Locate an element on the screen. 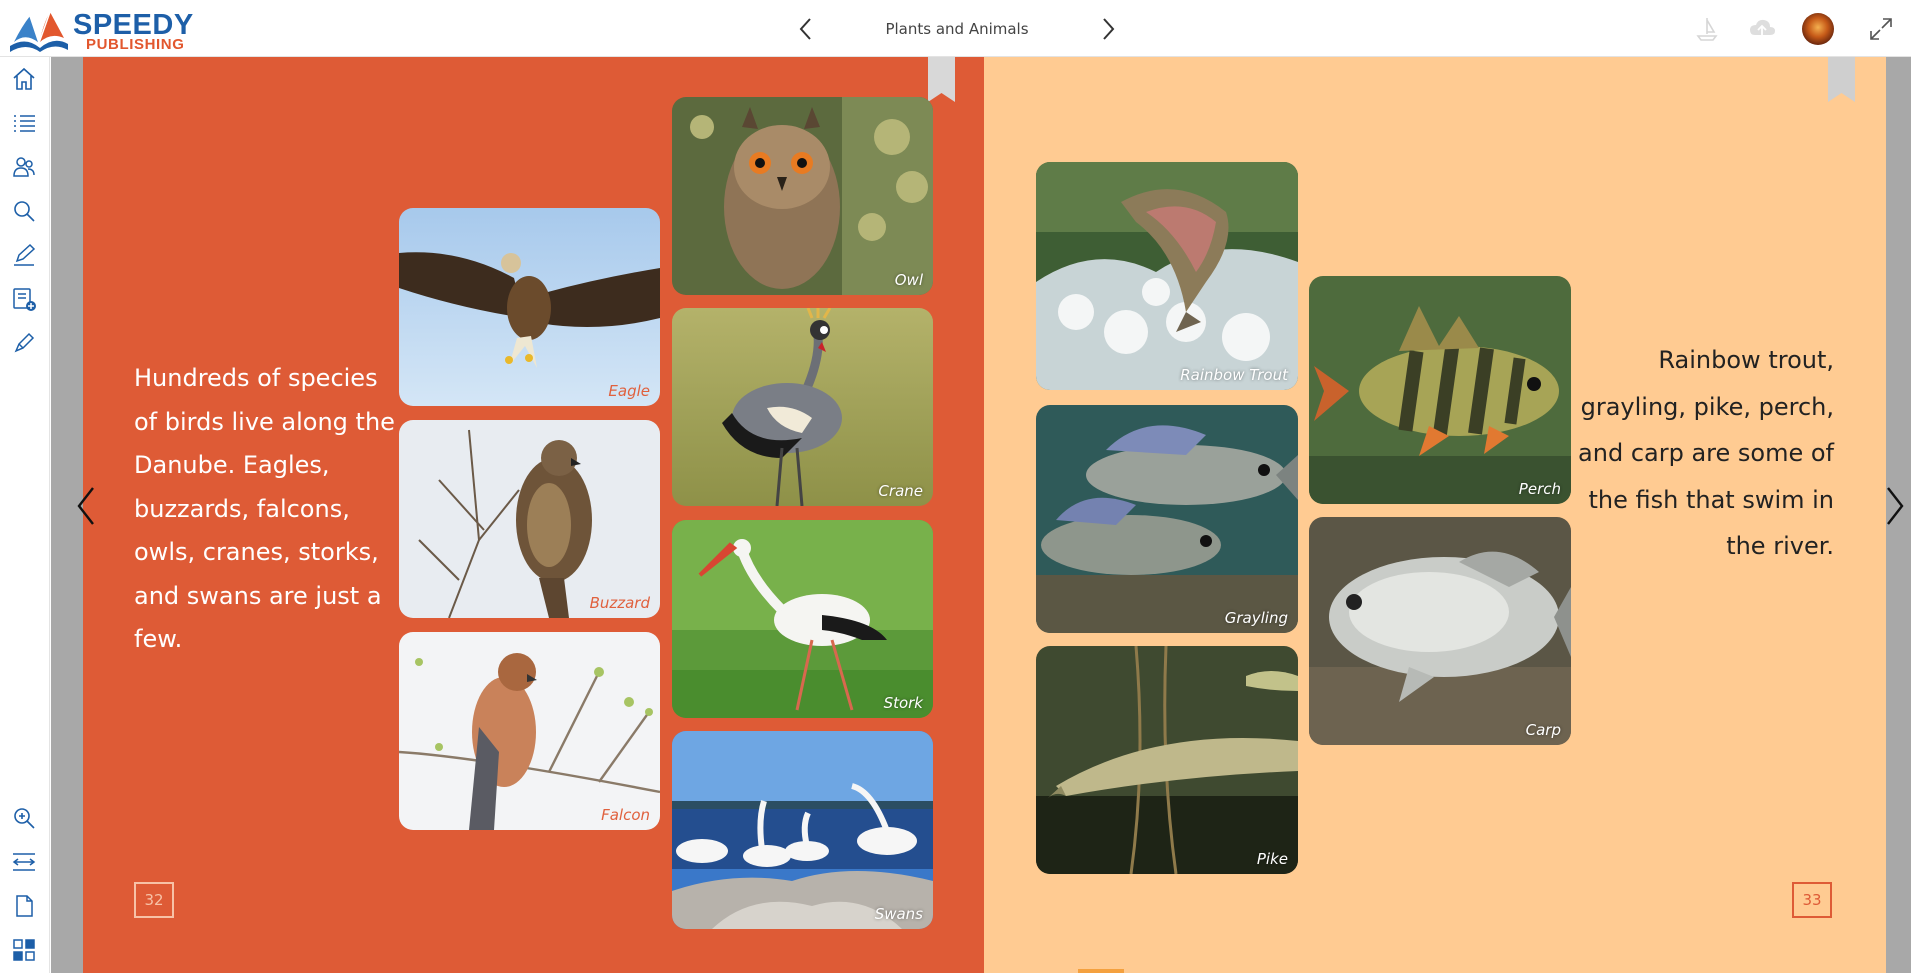  pike-image is located at coordinates (1167, 760).